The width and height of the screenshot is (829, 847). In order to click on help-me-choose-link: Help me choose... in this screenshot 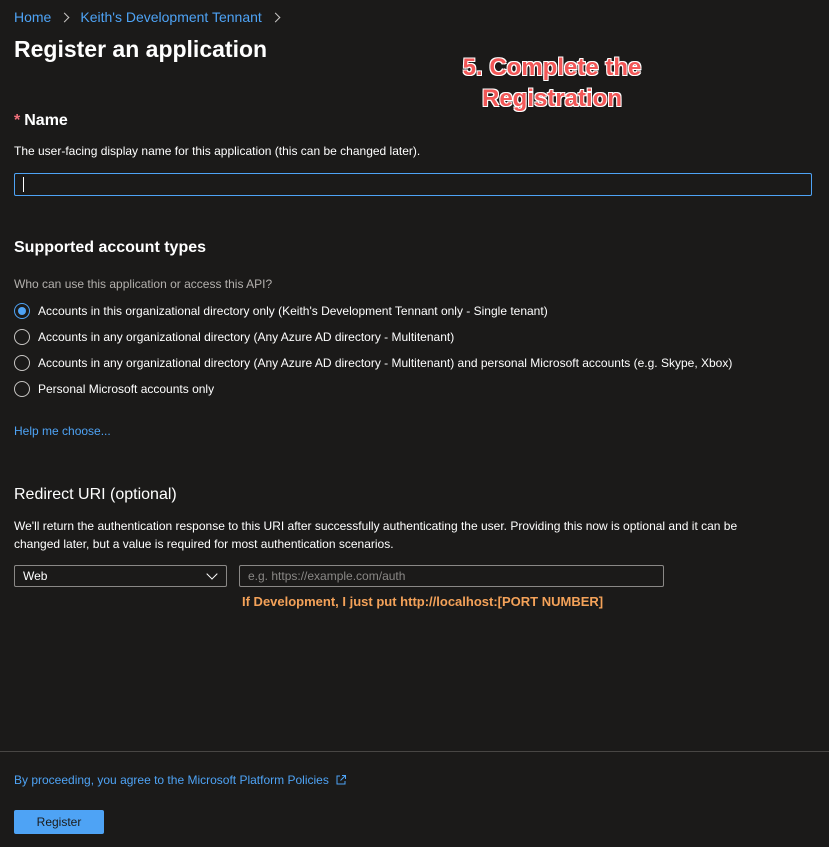, I will do `click(62, 431)`.